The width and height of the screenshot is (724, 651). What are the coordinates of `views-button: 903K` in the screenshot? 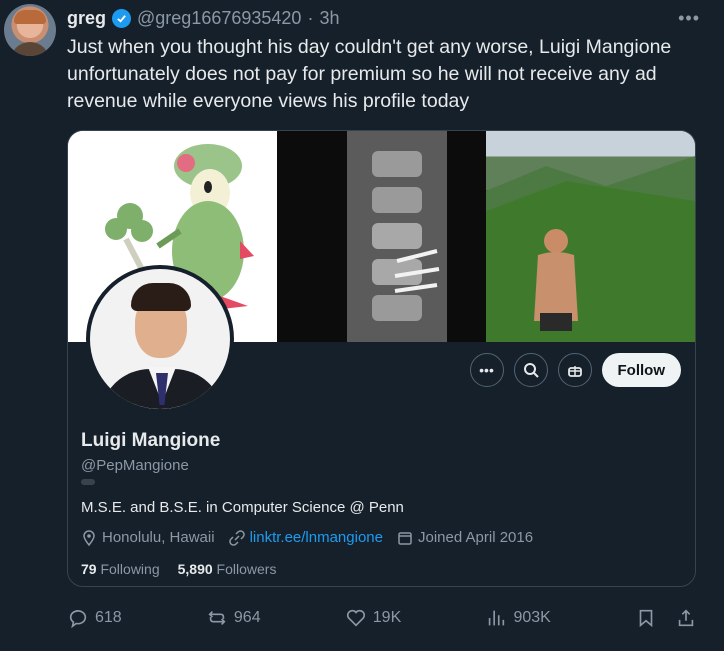 It's located at (518, 618).